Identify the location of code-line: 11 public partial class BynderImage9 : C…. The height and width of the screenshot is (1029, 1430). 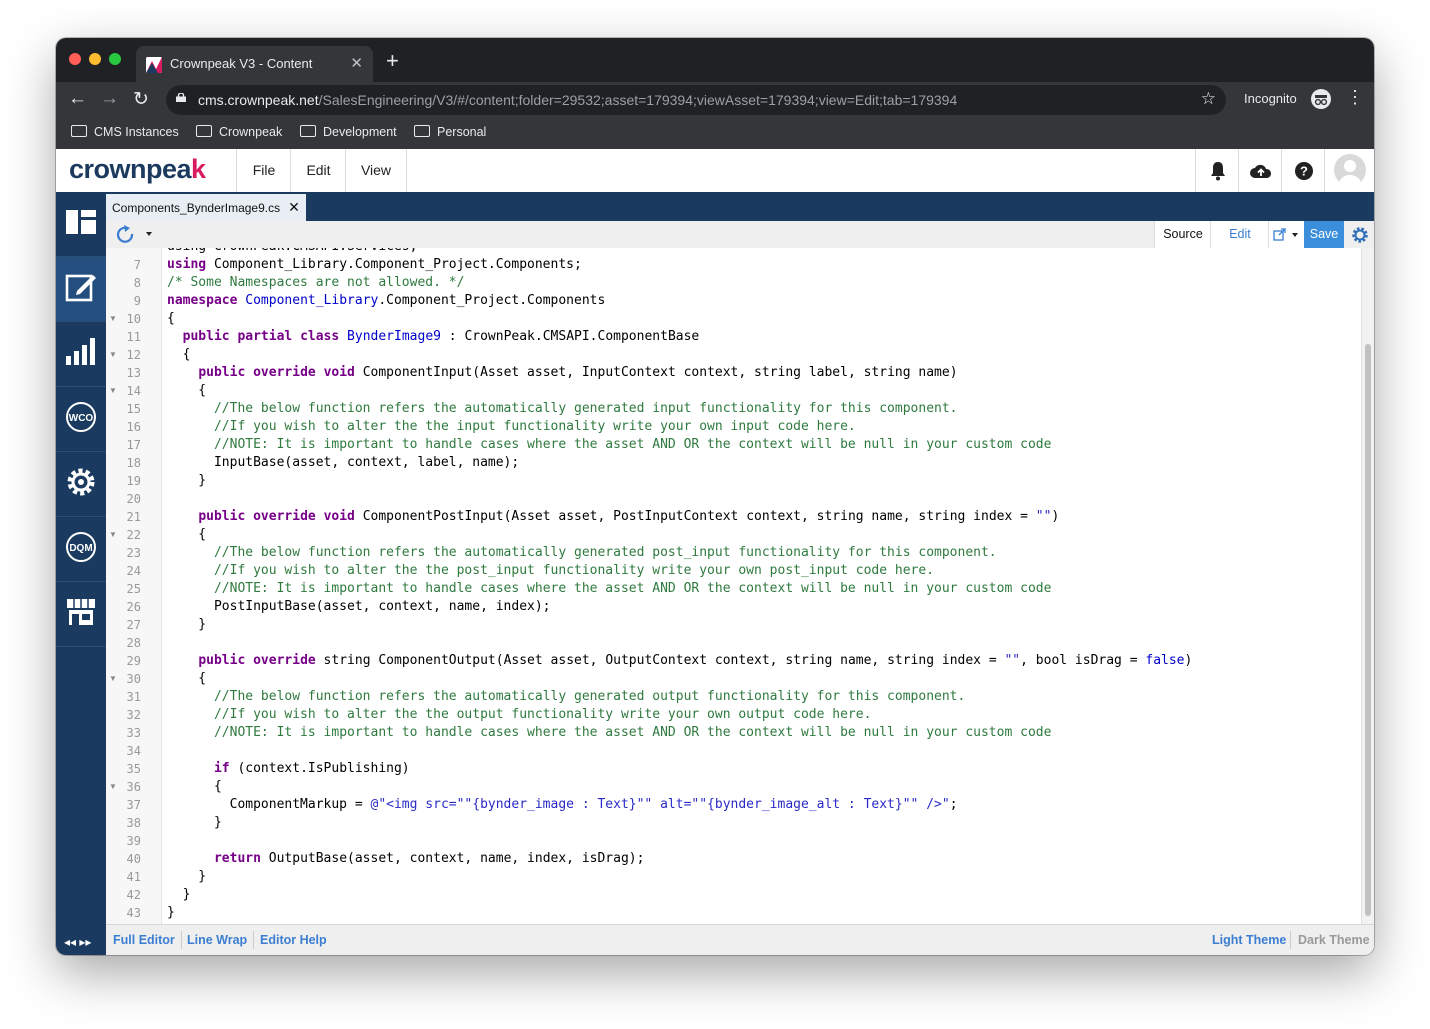
(733, 337).